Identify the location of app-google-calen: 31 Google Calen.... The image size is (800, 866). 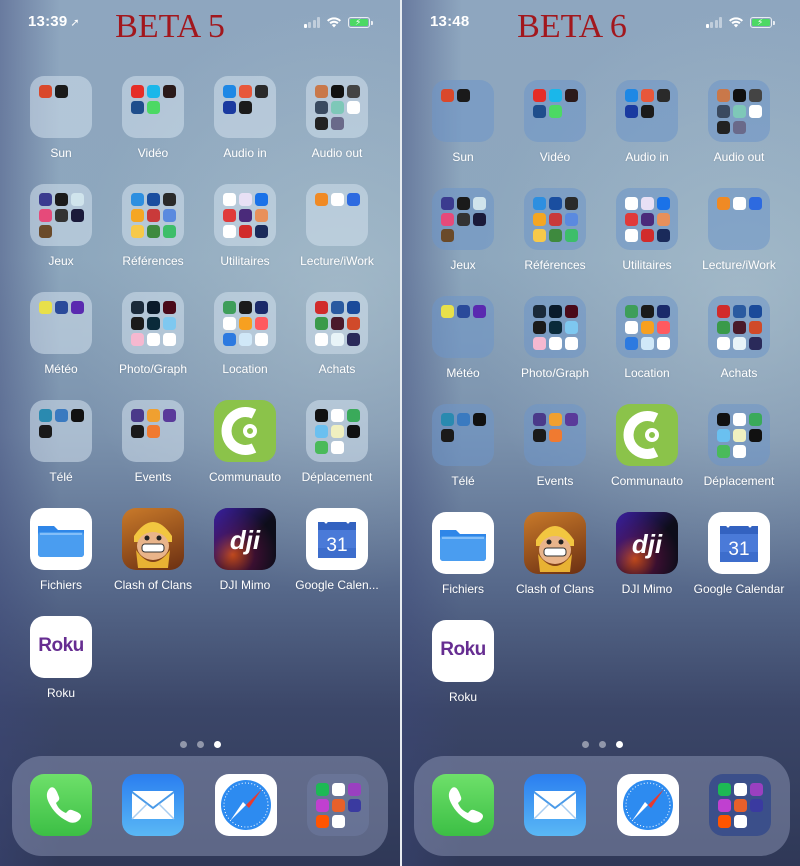
(337, 550).